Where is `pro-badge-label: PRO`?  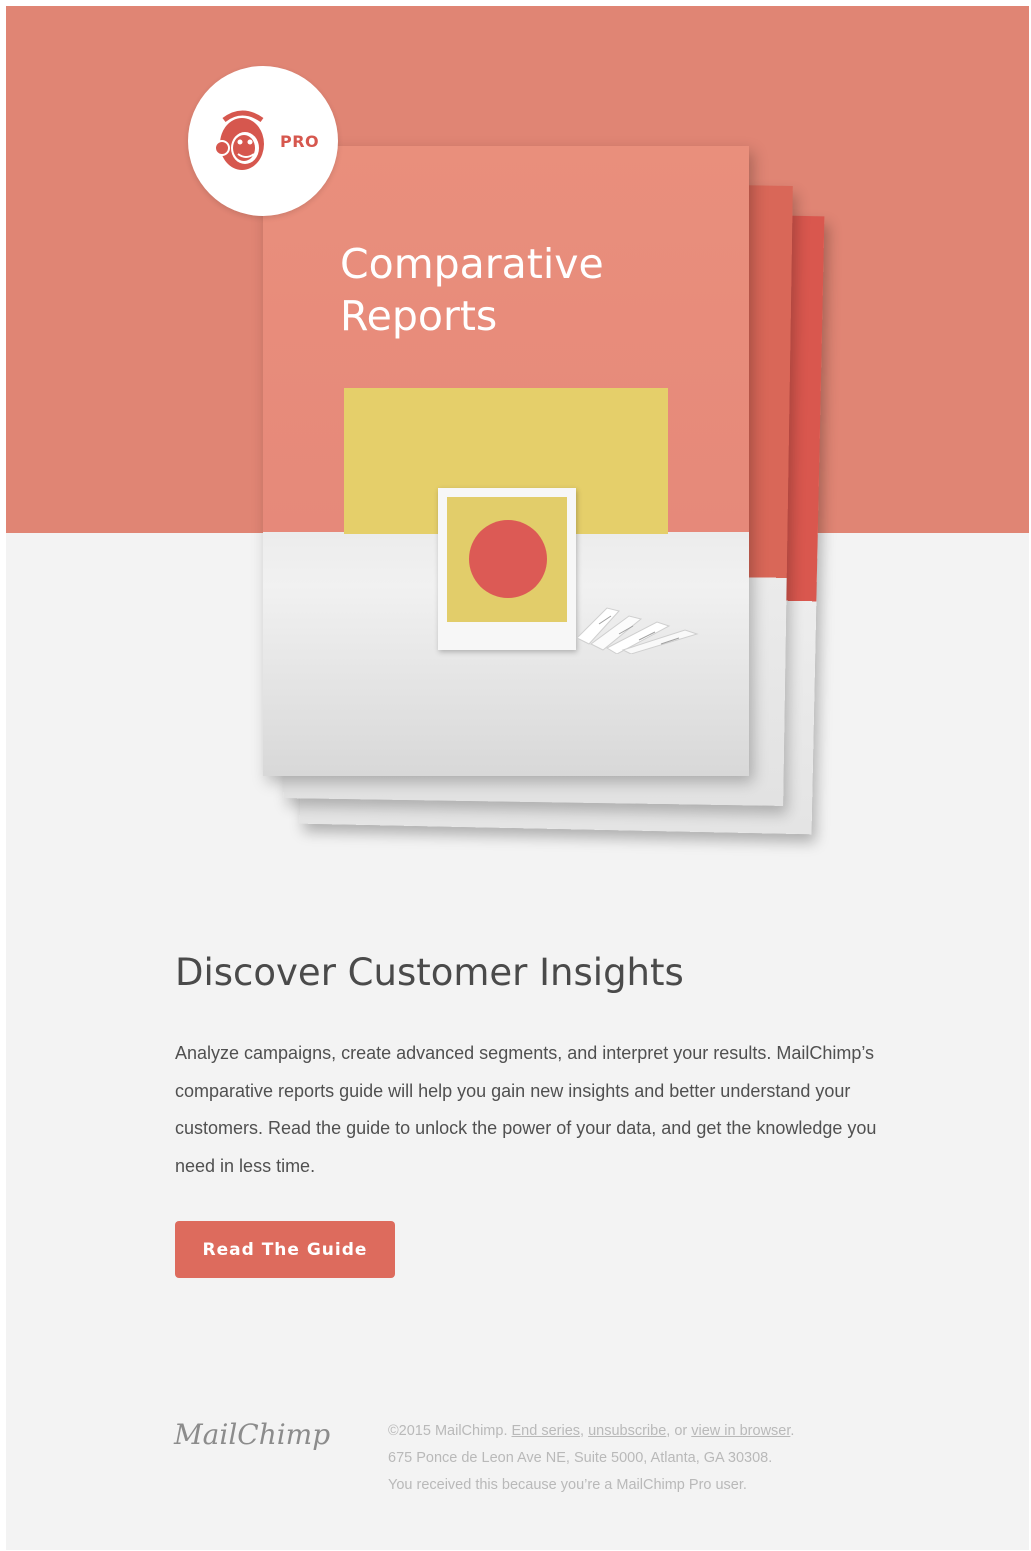
pro-badge-label: PRO is located at coordinates (300, 141).